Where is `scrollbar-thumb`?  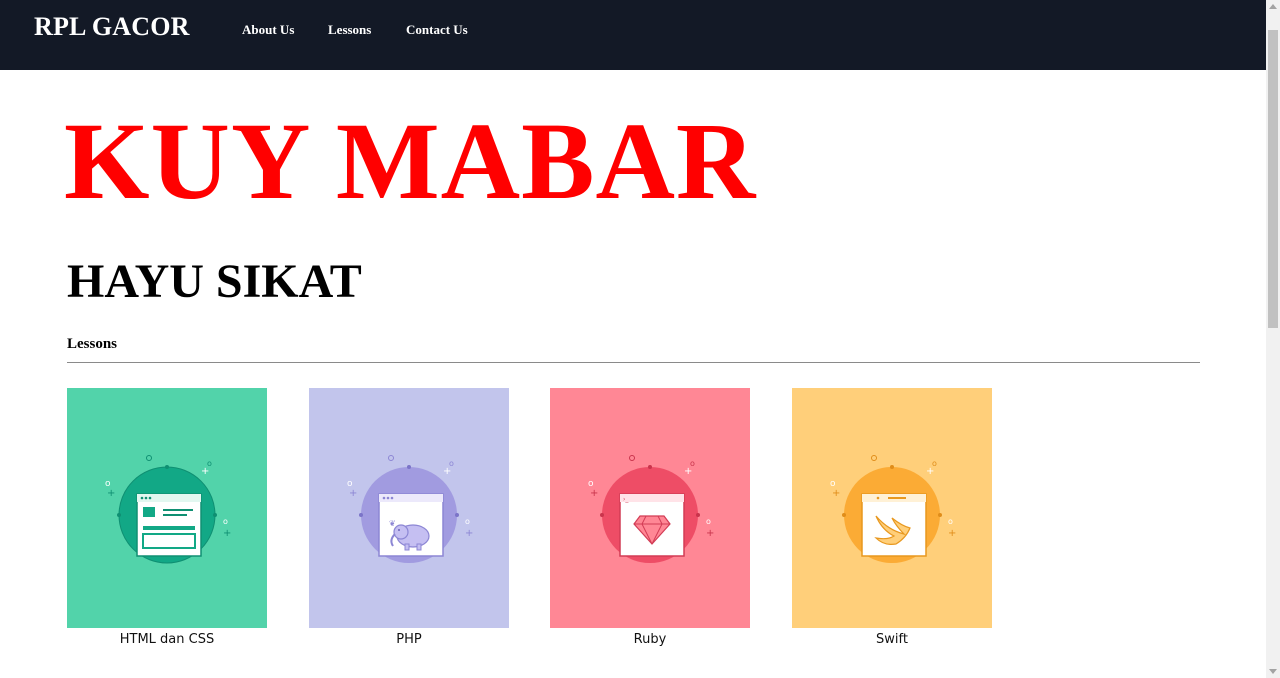
scrollbar-thumb is located at coordinates (1273, 179).